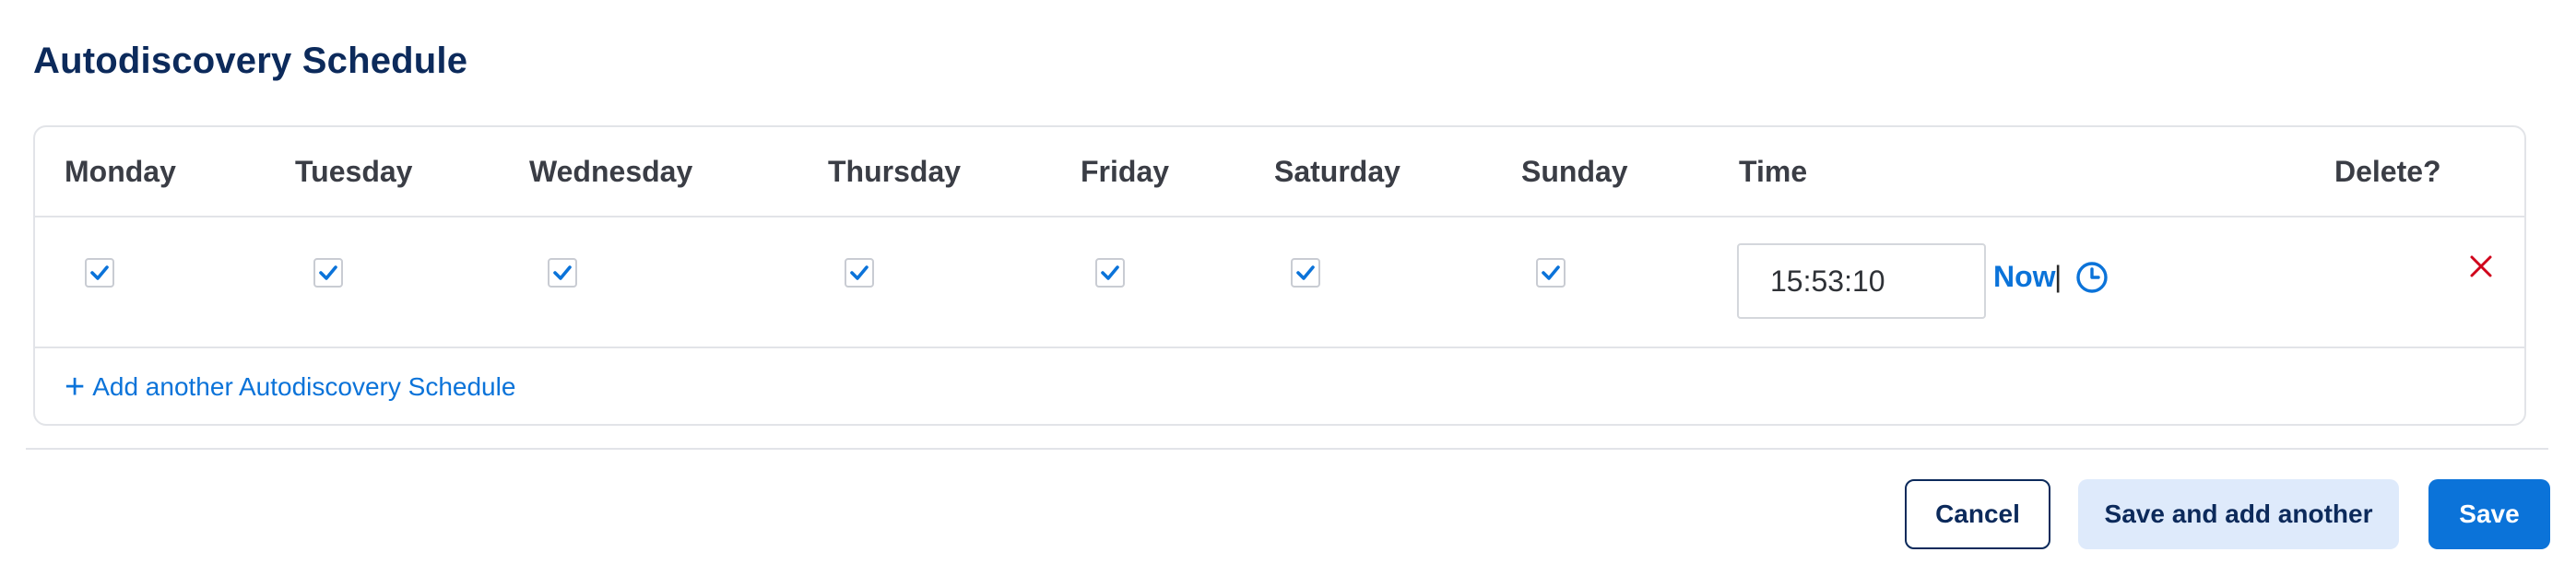 The image size is (2576, 564). What do you see at coordinates (1574, 171) in the screenshot?
I see `header-sunday: Sunday` at bounding box center [1574, 171].